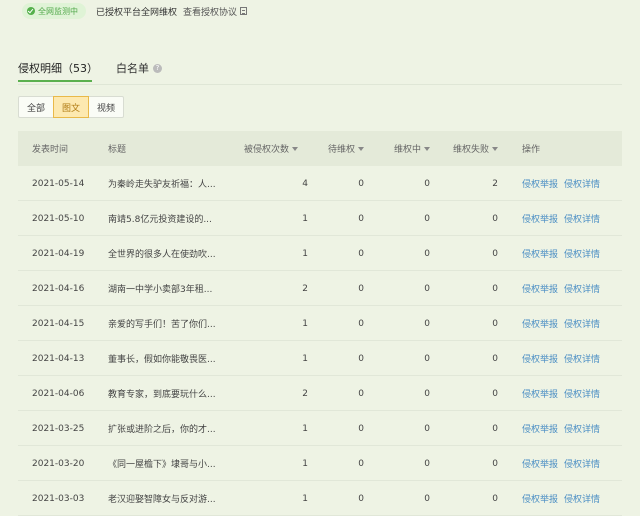  What do you see at coordinates (58, 358) in the screenshot?
I see `row-date: 2021-04-13` at bounding box center [58, 358].